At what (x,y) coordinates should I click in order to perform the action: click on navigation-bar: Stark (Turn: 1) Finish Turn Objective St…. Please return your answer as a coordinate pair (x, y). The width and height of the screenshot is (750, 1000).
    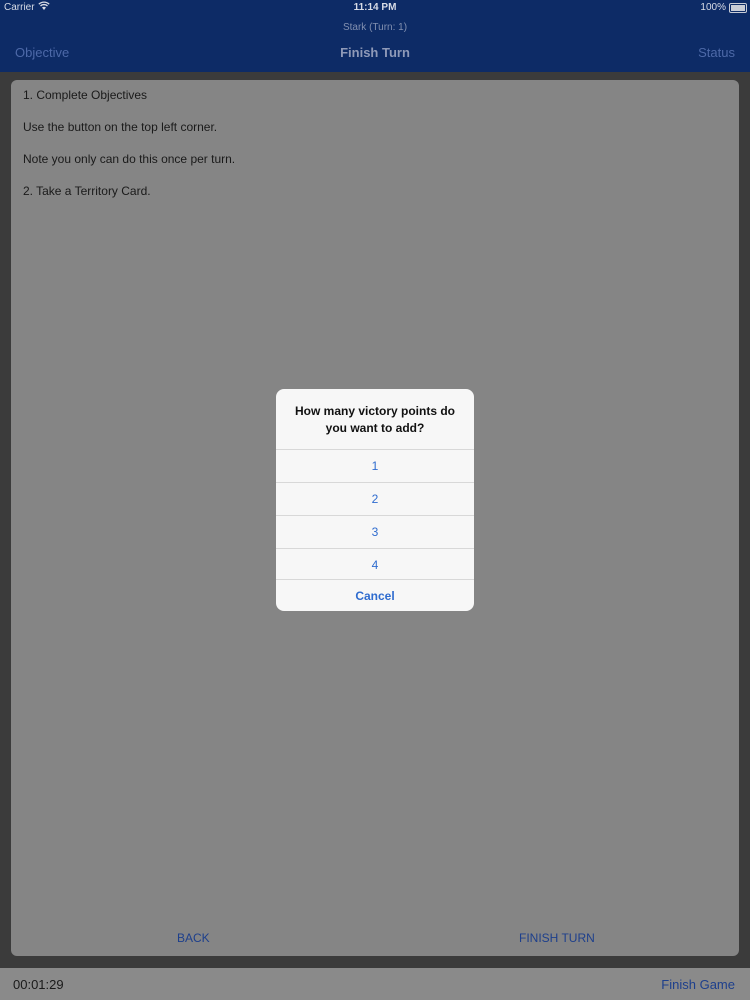
    Looking at the image, I should click on (375, 44).